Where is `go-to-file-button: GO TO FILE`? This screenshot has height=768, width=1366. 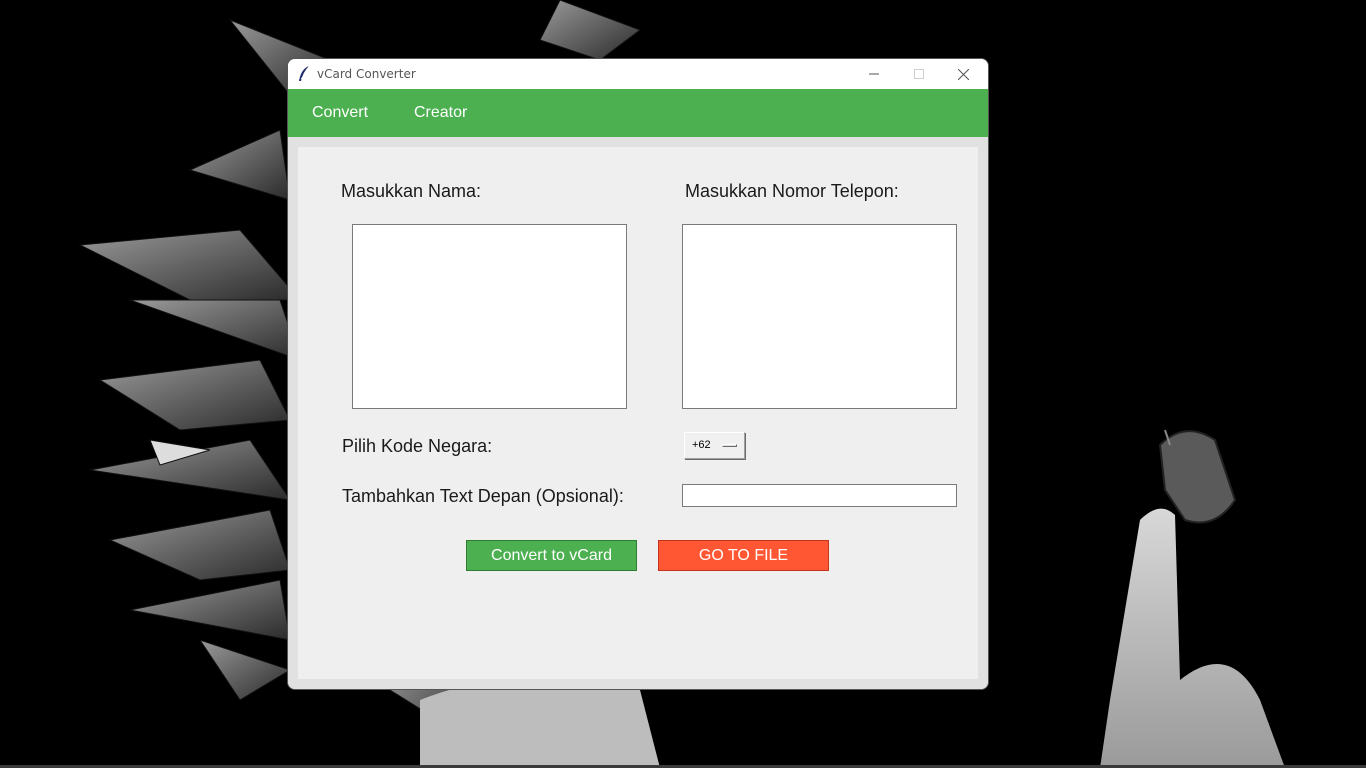
go-to-file-button: GO TO FILE is located at coordinates (743, 555).